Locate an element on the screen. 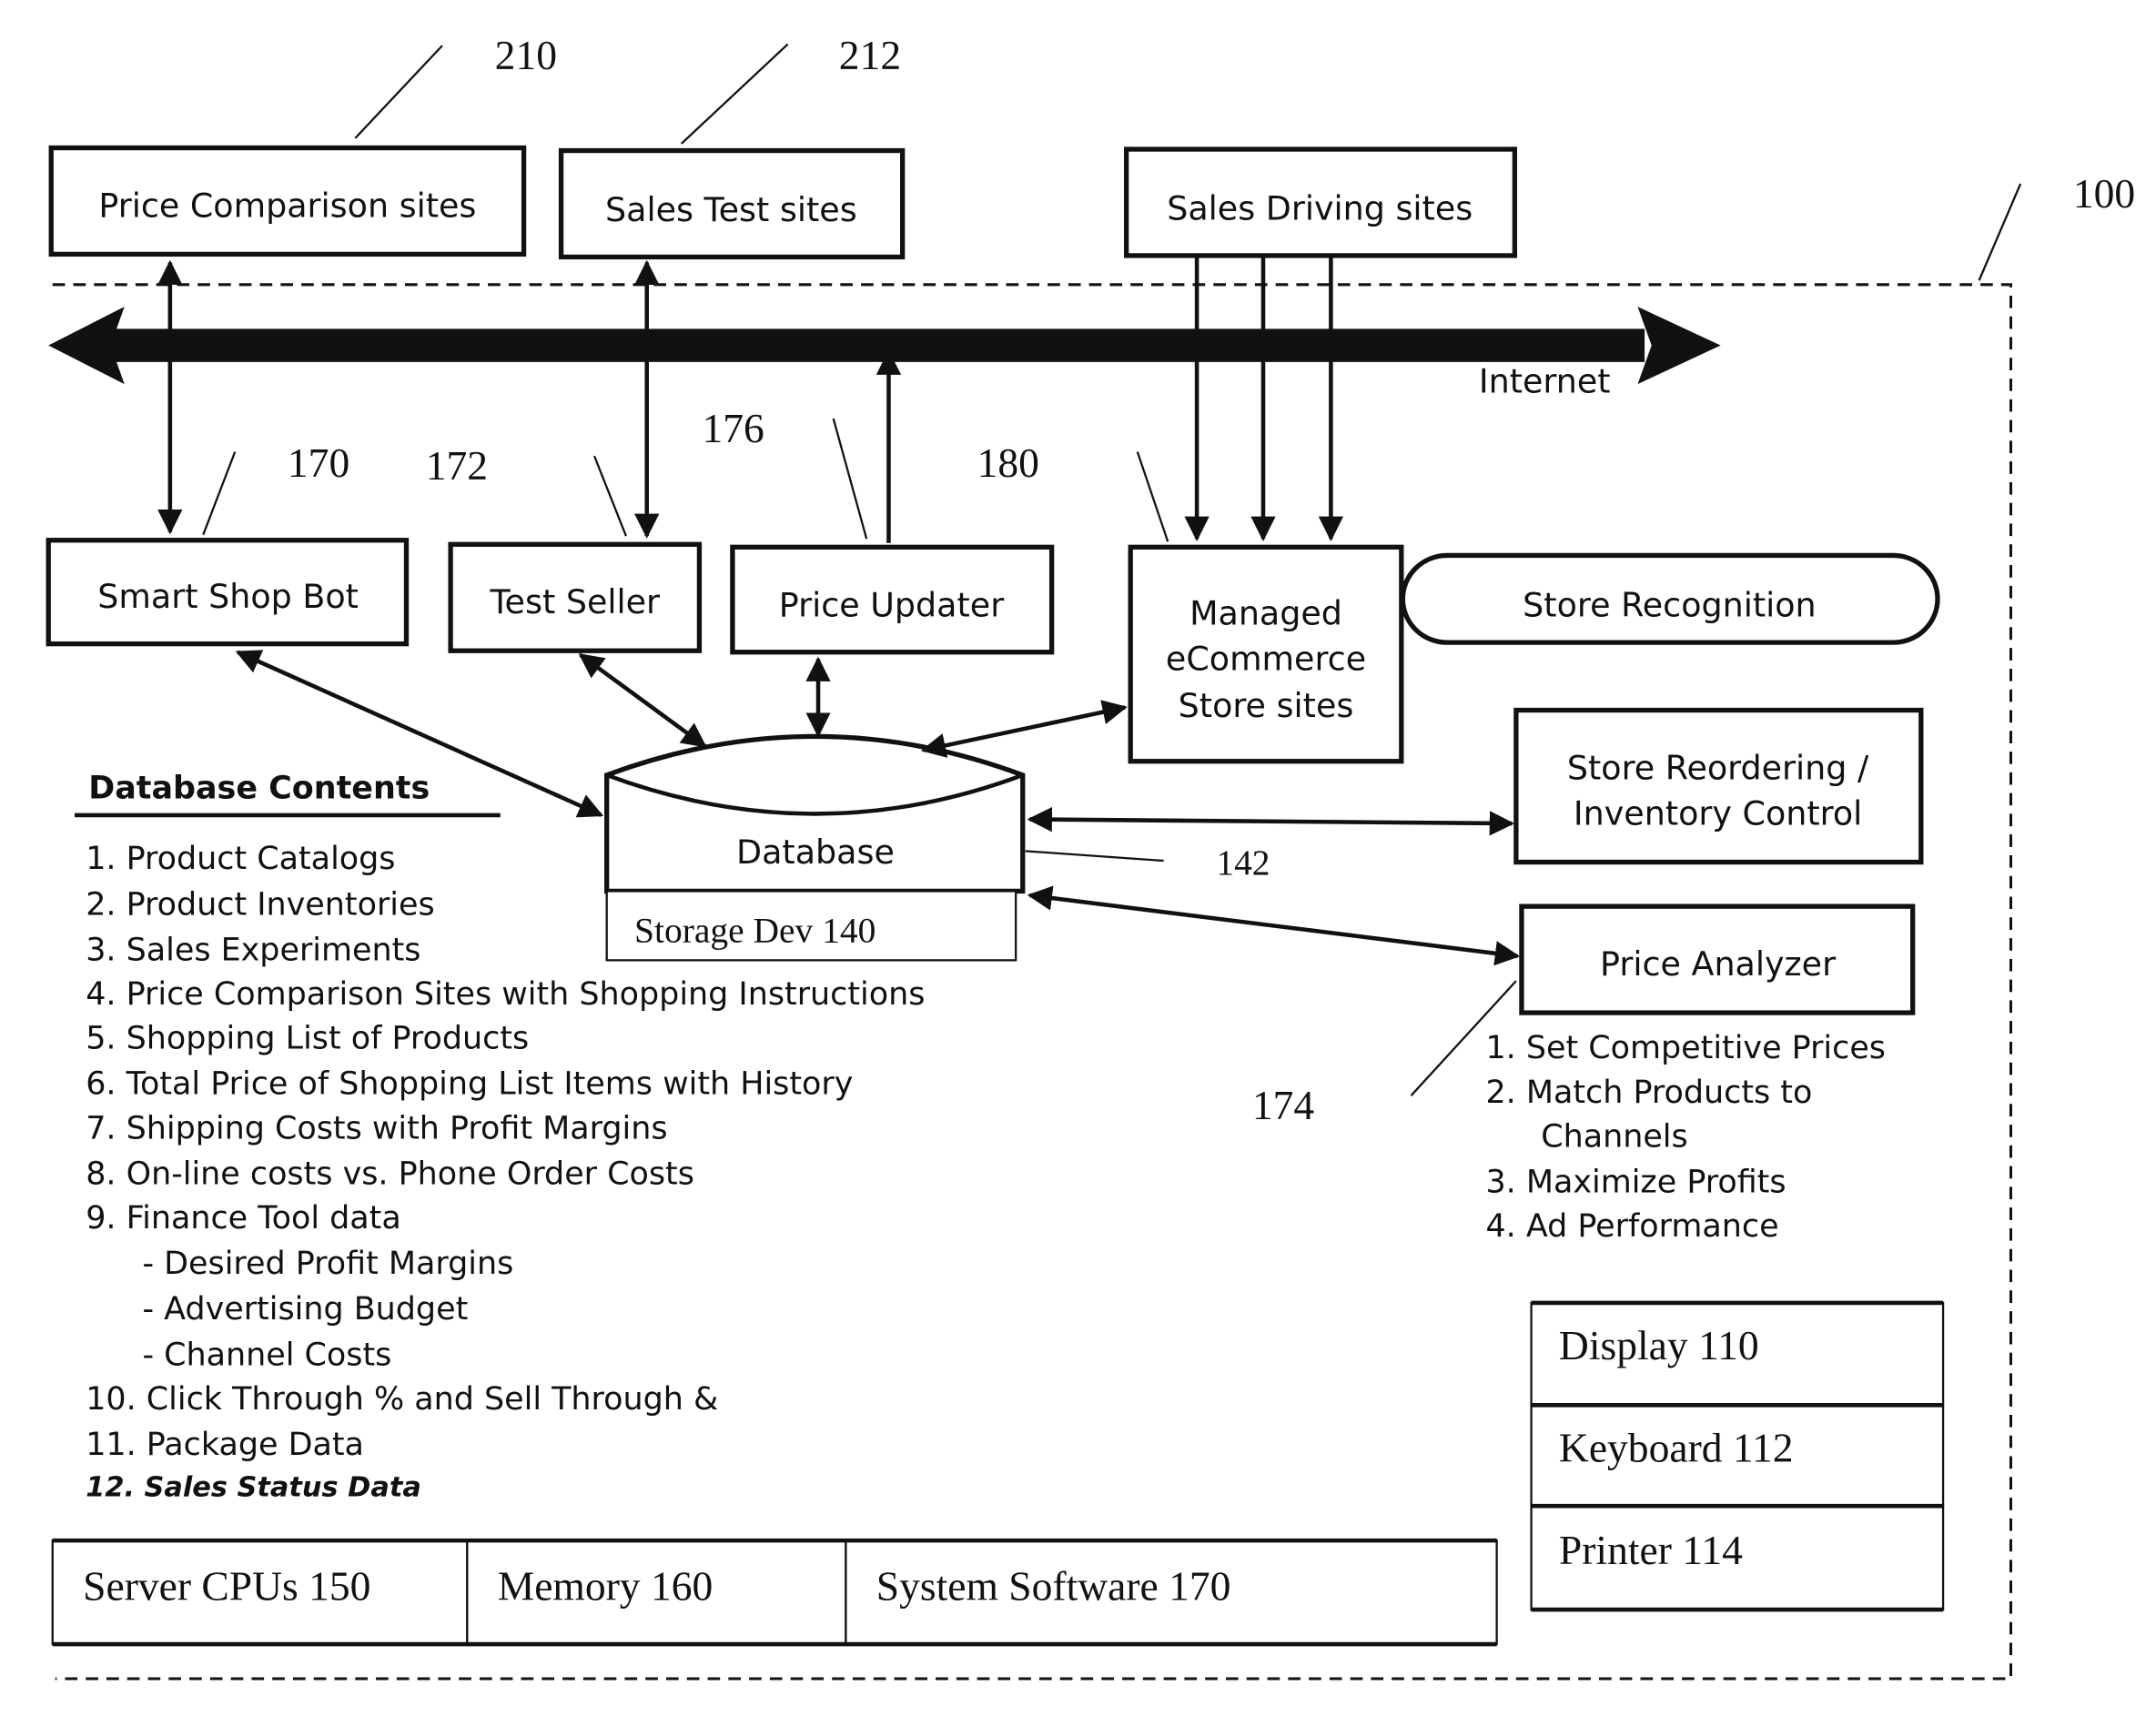 Image resolution: width=2156 pixels, height=1716 pixels. ref-210: 210 is located at coordinates (526, 55).